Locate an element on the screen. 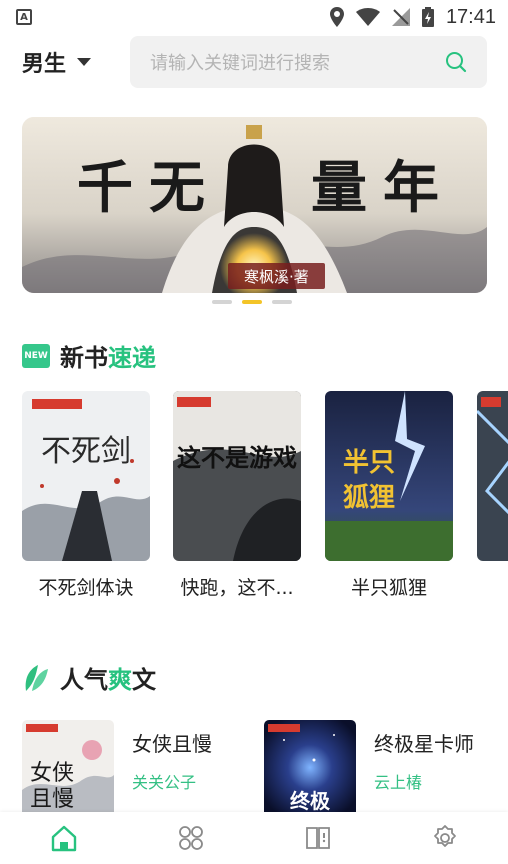  leaf-icon is located at coordinates (36, 677).